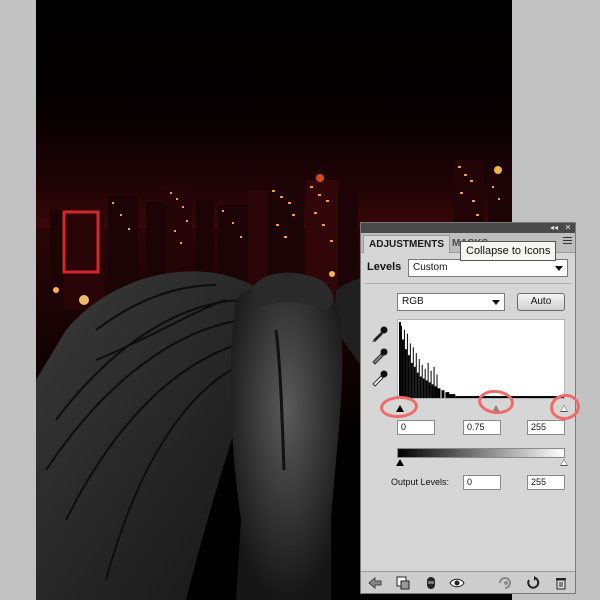 The image size is (600, 600). What do you see at coordinates (546, 482) in the screenshot?
I see `output-white-field: 255` at bounding box center [546, 482].